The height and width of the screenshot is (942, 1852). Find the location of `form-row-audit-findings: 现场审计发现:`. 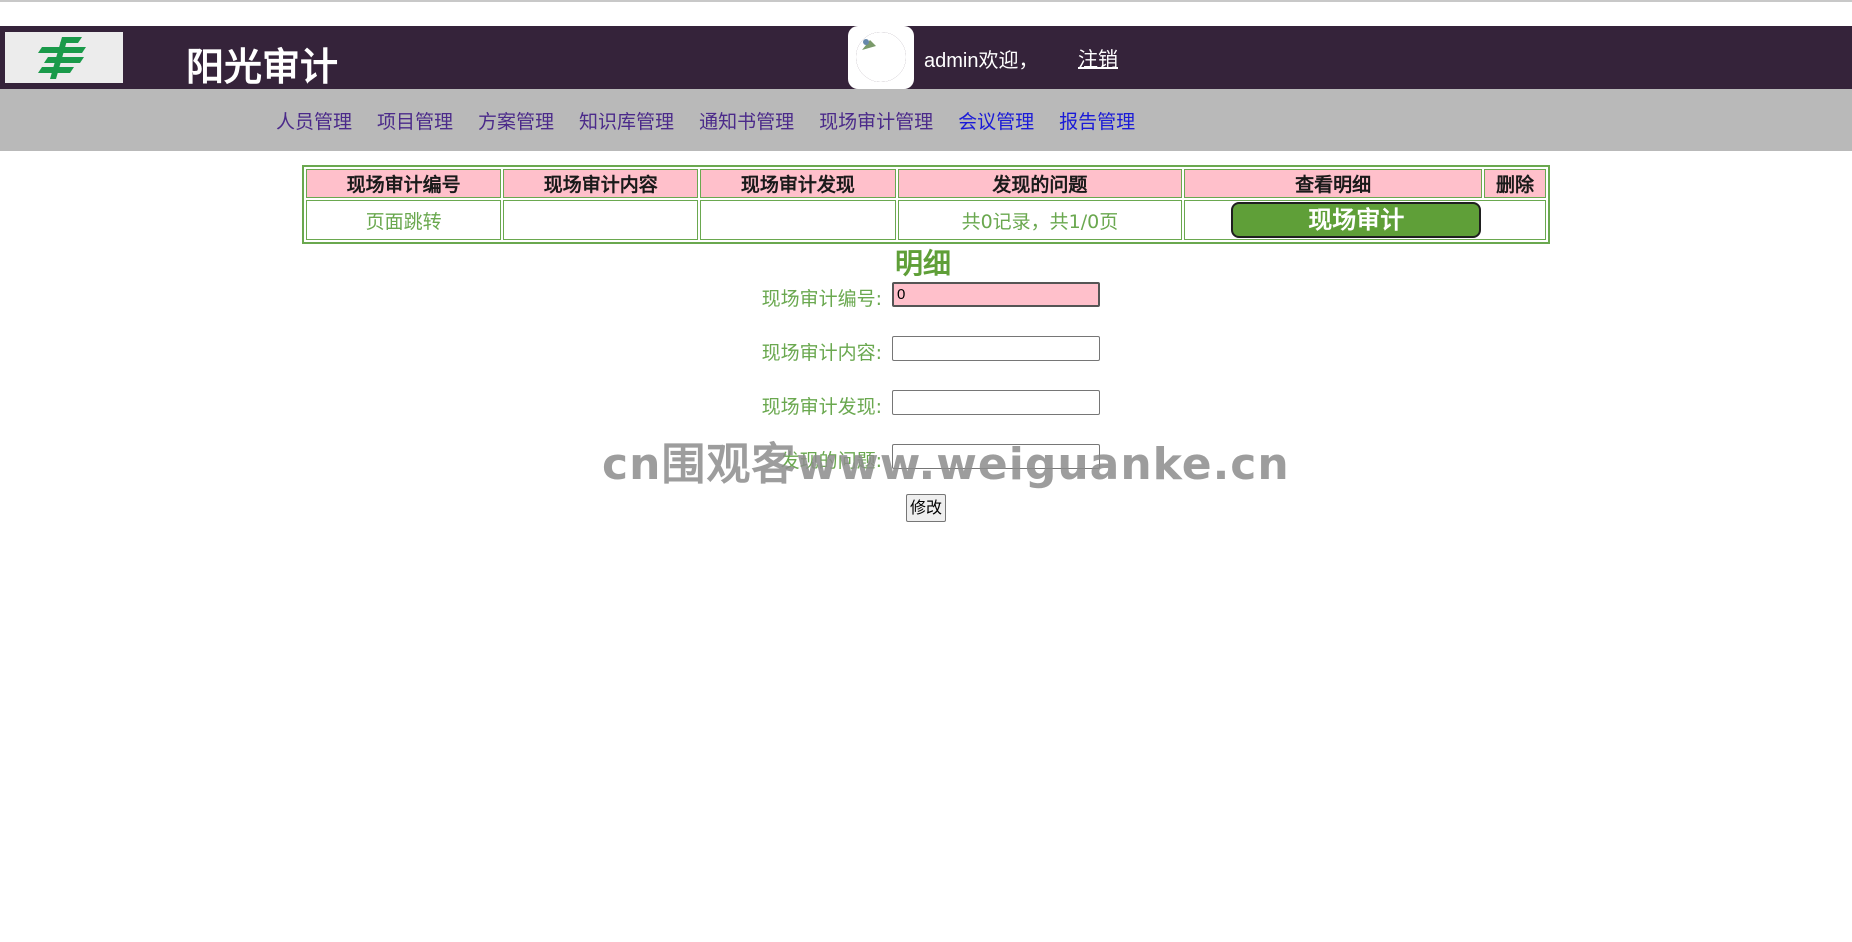

form-row-audit-findings: 现场审计发现: is located at coordinates (926, 405).